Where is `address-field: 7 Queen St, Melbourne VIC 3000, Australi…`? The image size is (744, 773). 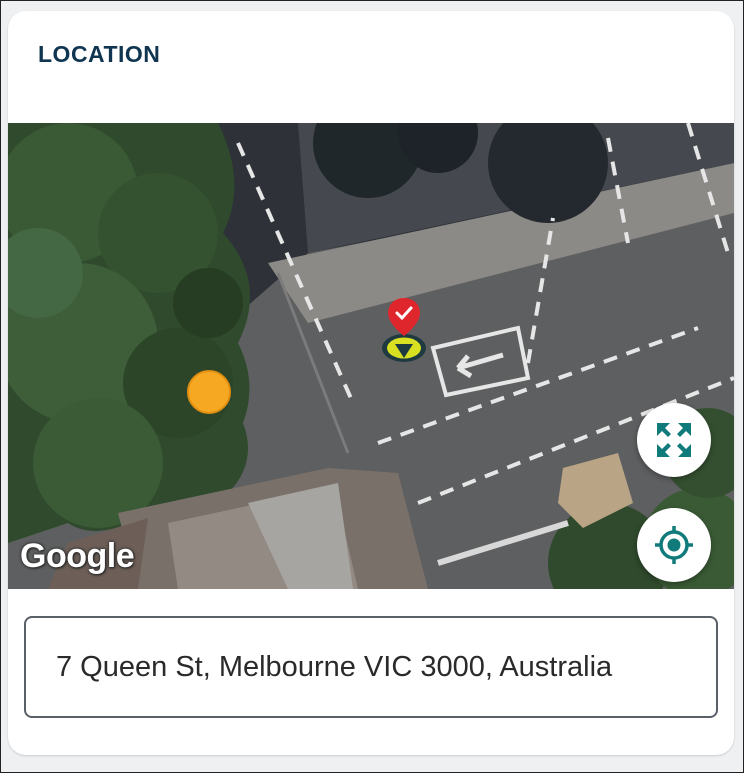
address-field: 7 Queen St, Melbourne VIC 3000, Australi… is located at coordinates (371, 667).